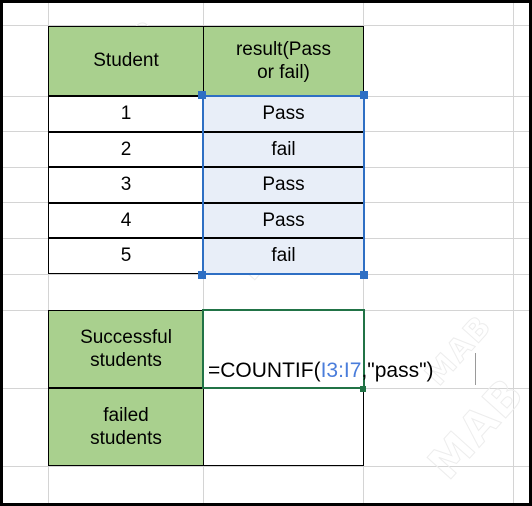 The height and width of the screenshot is (506, 532). I want to click on column-header-student: Student, so click(126, 61).